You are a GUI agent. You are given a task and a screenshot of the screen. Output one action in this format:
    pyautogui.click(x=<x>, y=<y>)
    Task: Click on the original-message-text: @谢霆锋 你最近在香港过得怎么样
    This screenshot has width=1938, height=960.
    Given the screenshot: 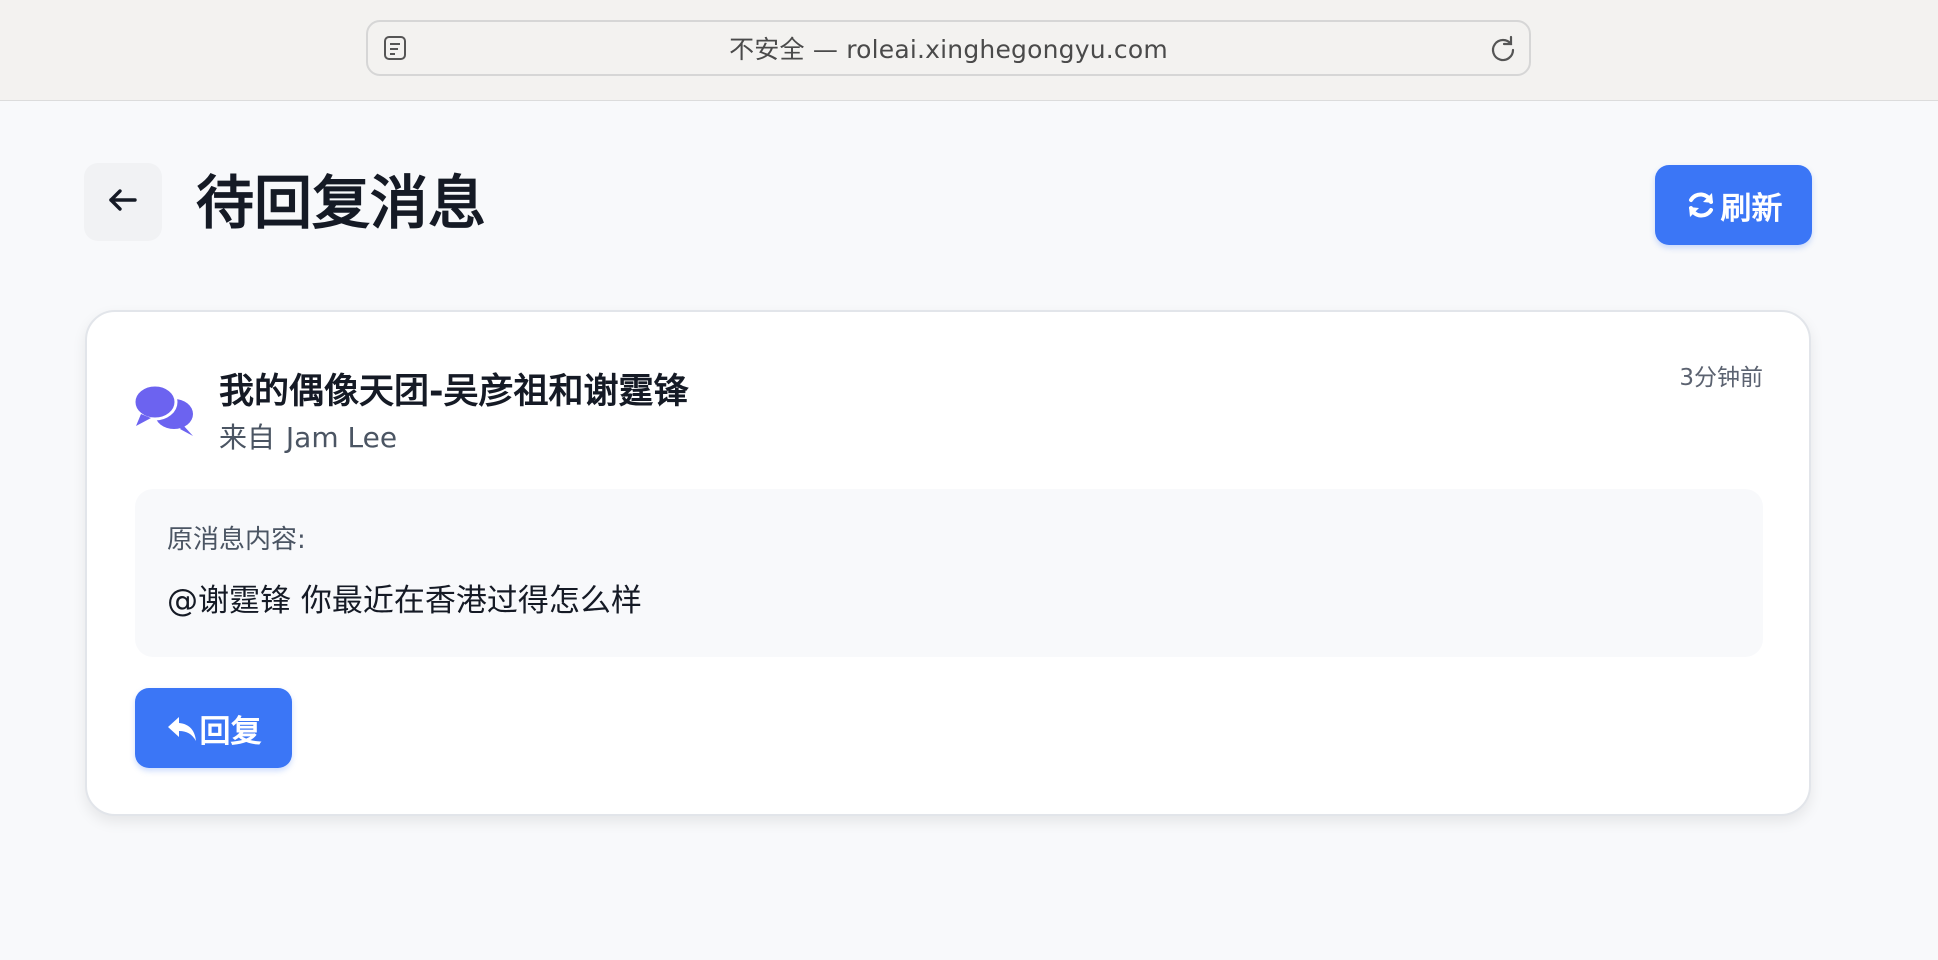 What is the action you would take?
    pyautogui.click(x=404, y=601)
    